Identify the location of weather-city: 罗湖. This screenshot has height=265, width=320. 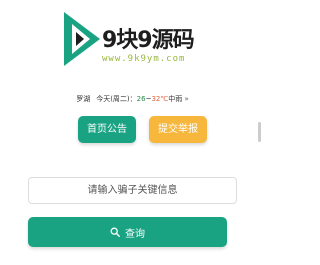
(83, 99).